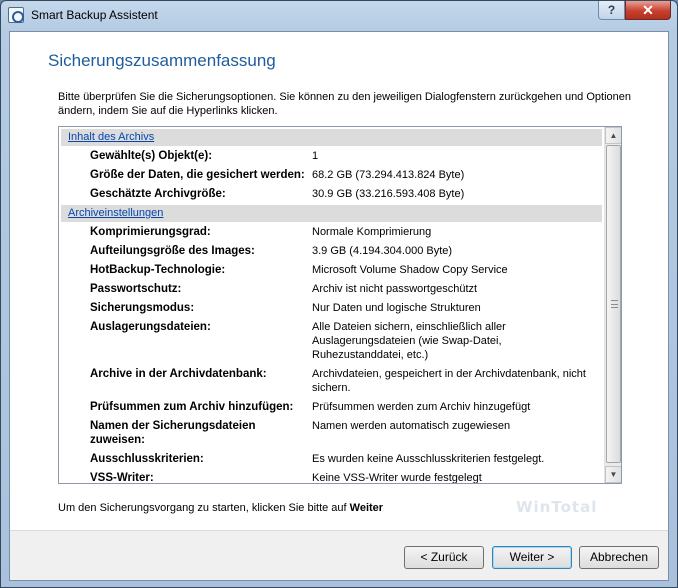  I want to click on title-buttons: ? ✕, so click(634, 11).